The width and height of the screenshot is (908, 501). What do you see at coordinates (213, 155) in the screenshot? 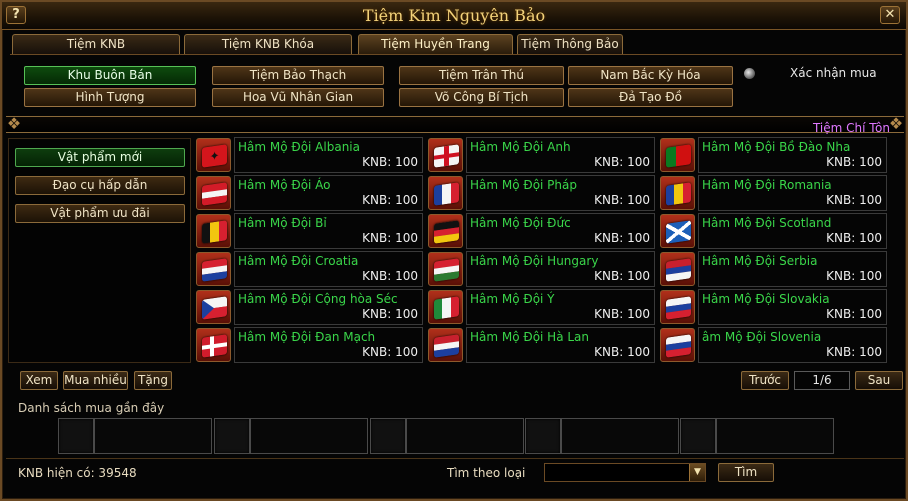
I see `item-icon: ✦` at bounding box center [213, 155].